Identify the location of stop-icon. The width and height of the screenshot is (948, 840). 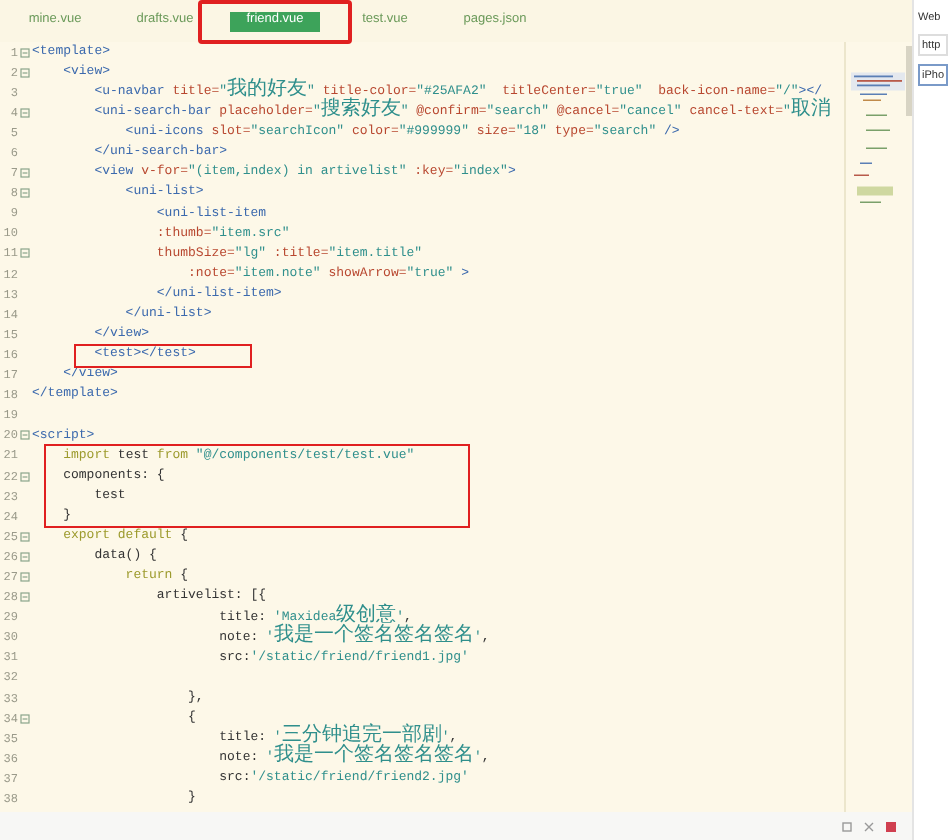
(891, 826).